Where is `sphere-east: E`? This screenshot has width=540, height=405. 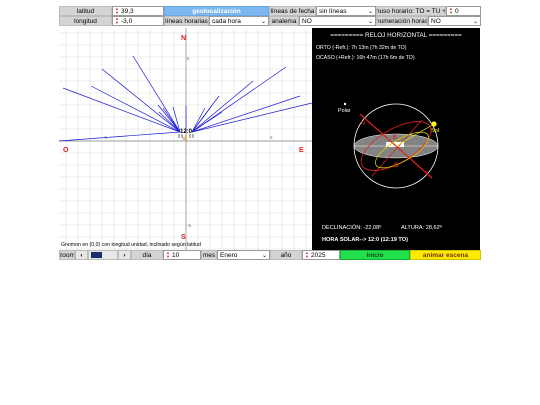
sphere-east: E is located at coordinates (395, 138).